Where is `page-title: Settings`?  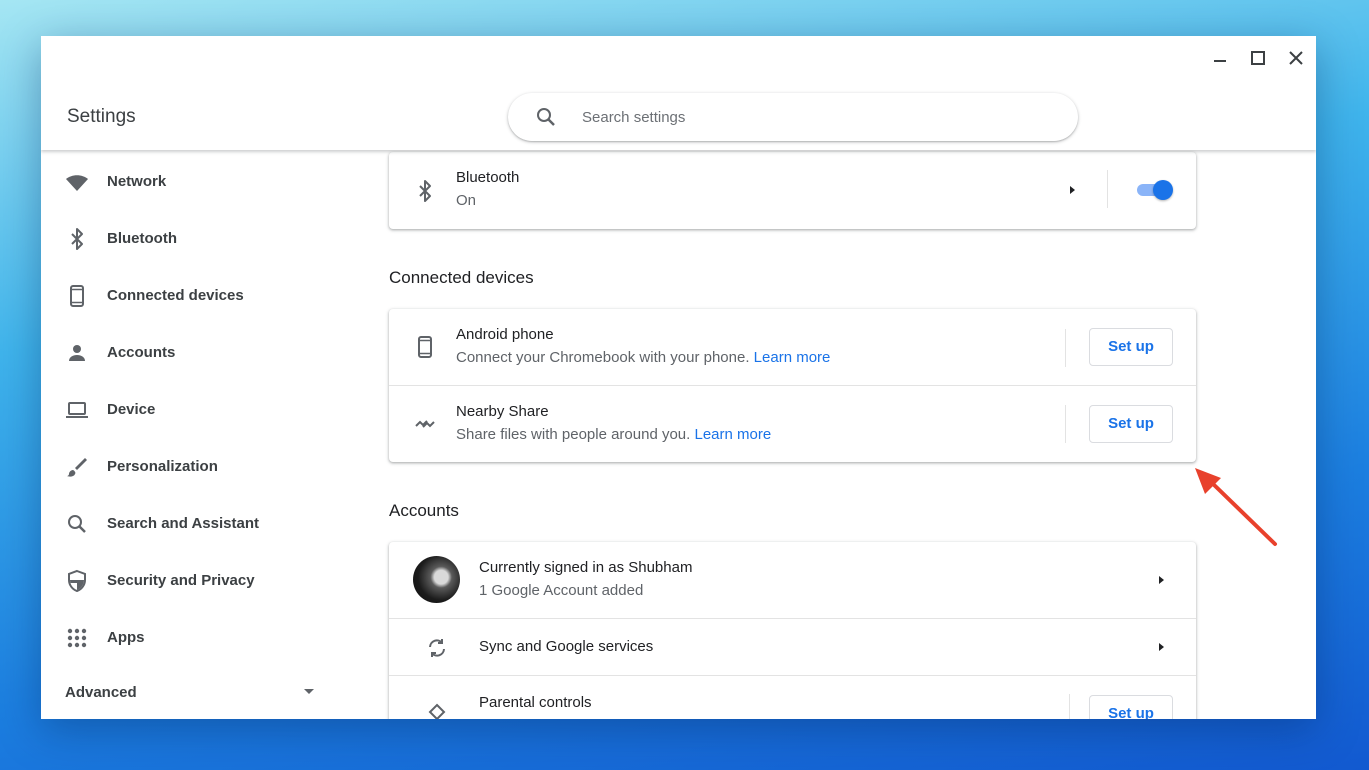 page-title: Settings is located at coordinates (101, 116).